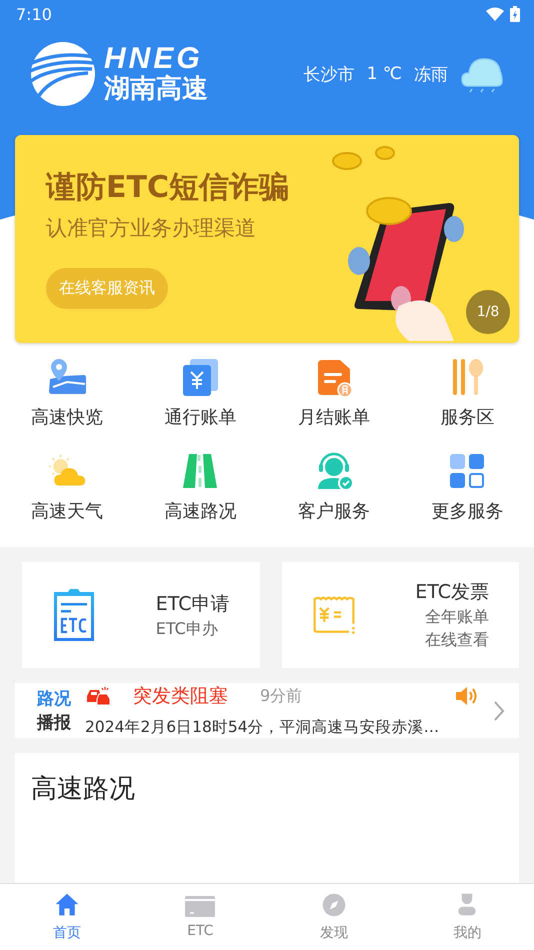 This screenshot has height=950, width=534. What do you see at coordinates (334, 417) in the screenshot?
I see `service-label: 月结账单` at bounding box center [334, 417].